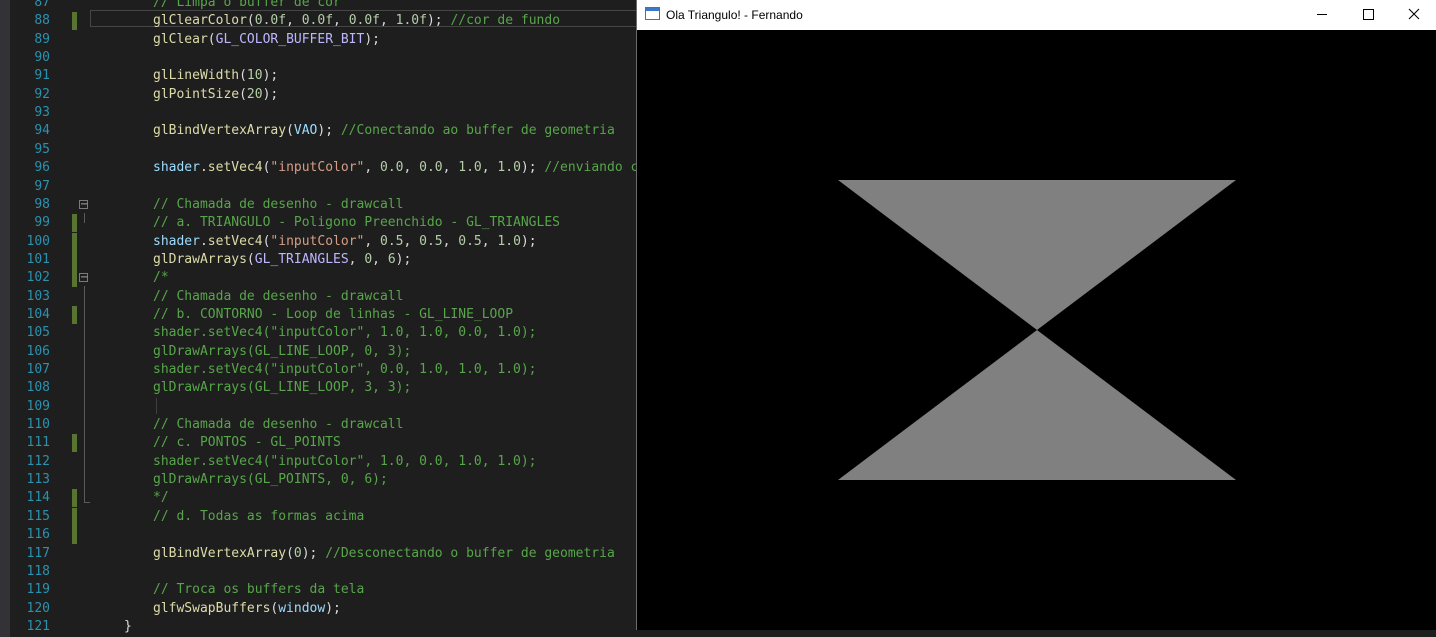 This screenshot has height=637, width=1436. Describe the element at coordinates (282, 259) in the screenshot. I see `code-text: glDrawArrays(GL_TRIANGLES, 0, 6);` at that location.